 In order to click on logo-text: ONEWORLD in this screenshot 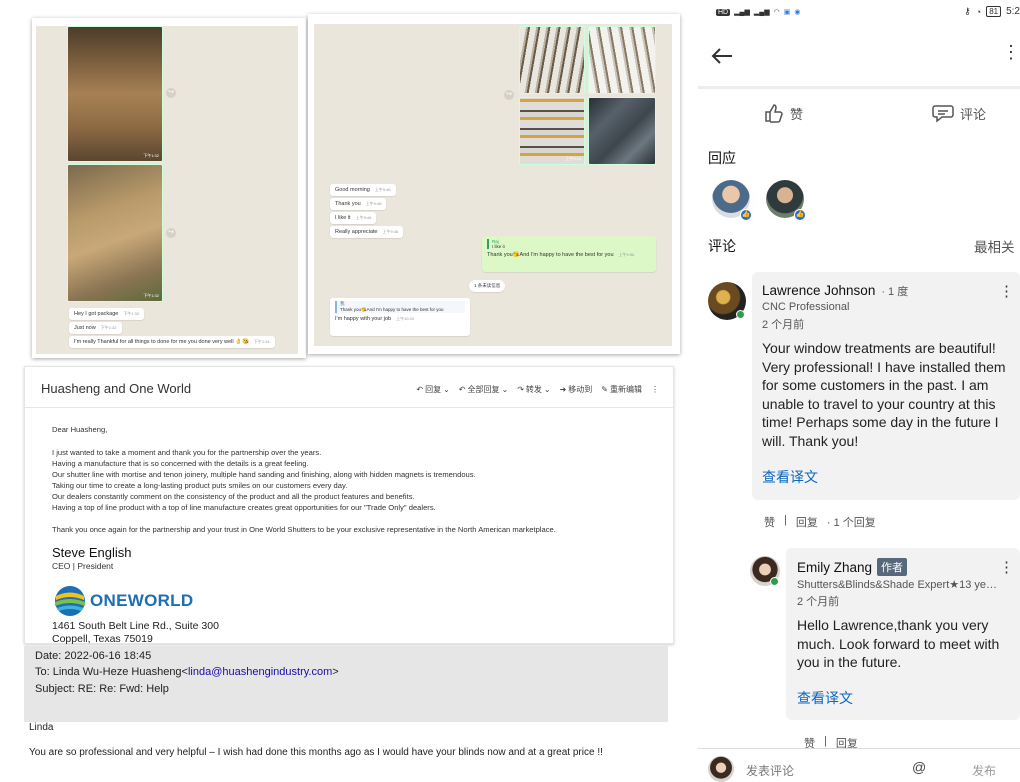, I will do `click(142, 600)`.